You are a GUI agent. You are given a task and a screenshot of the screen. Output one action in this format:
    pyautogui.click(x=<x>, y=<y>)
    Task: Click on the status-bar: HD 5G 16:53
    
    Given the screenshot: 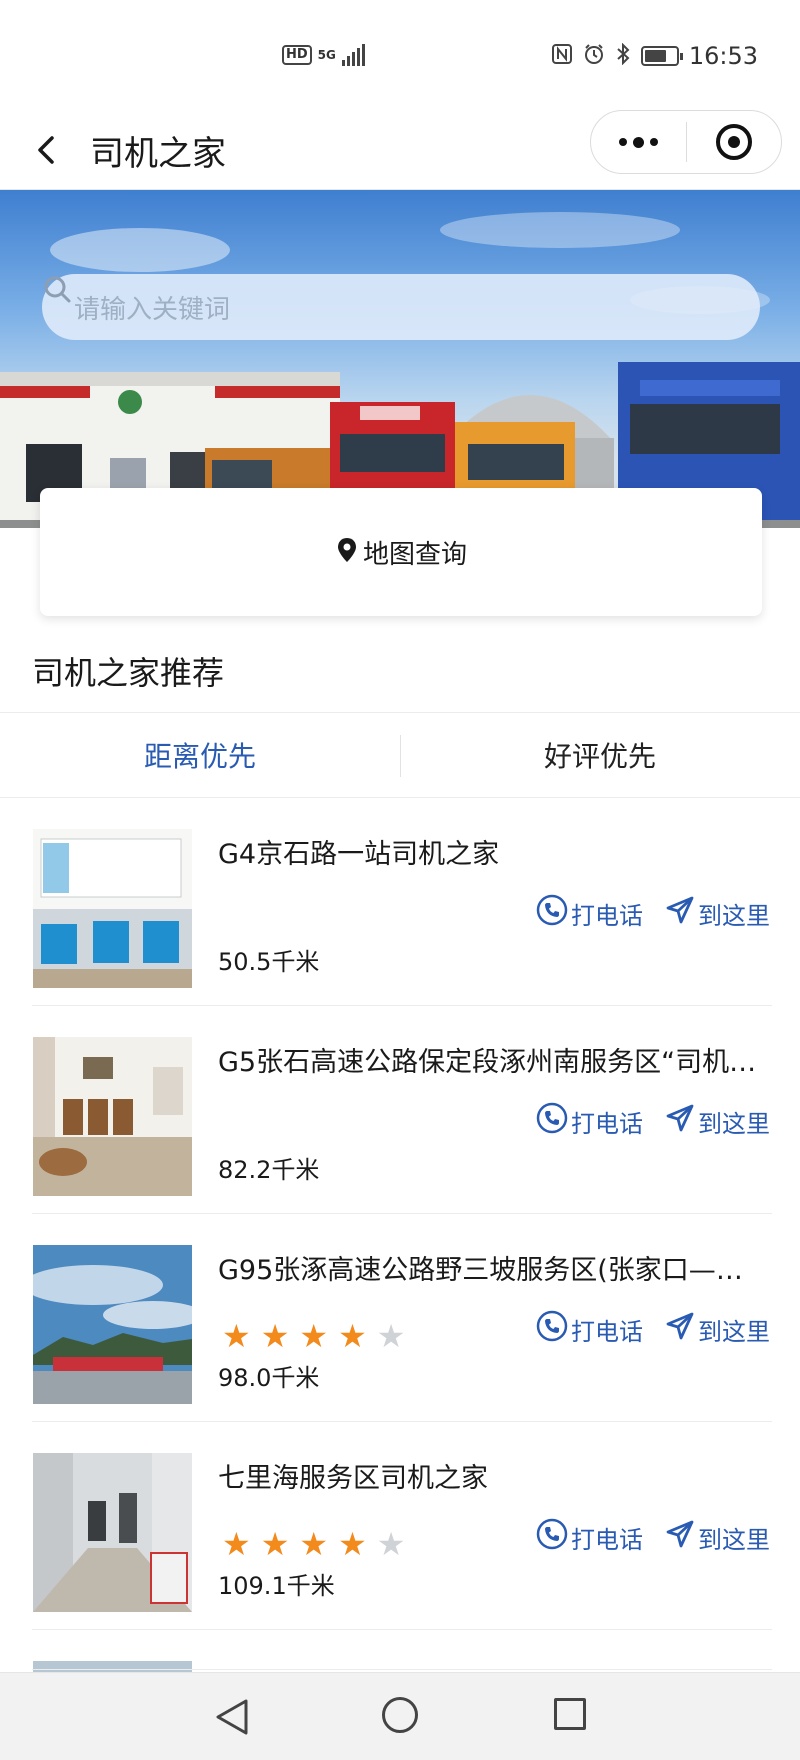 What is the action you would take?
    pyautogui.click(x=400, y=55)
    